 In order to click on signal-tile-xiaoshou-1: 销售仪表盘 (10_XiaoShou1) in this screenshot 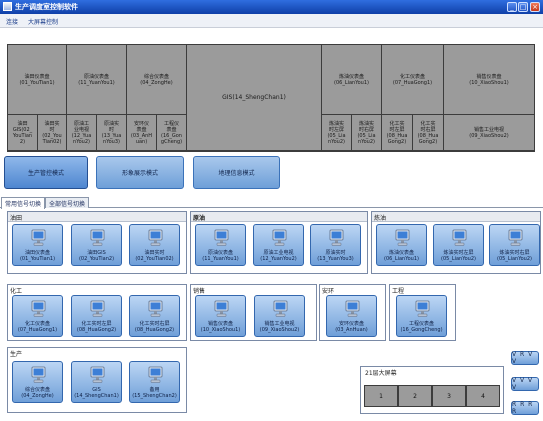, I will do `click(220, 316)`.